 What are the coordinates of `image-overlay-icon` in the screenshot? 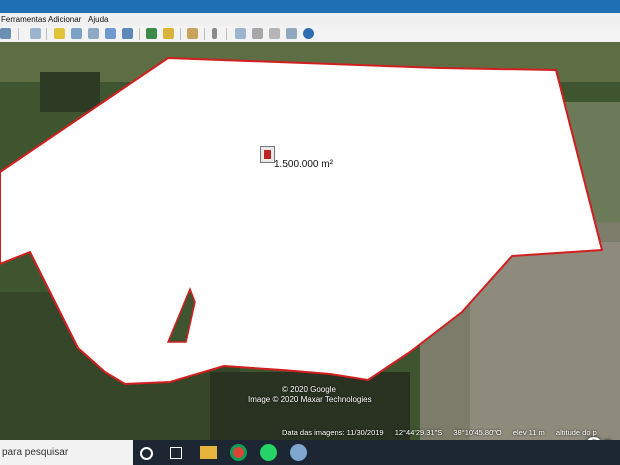 It's located at (110, 33).